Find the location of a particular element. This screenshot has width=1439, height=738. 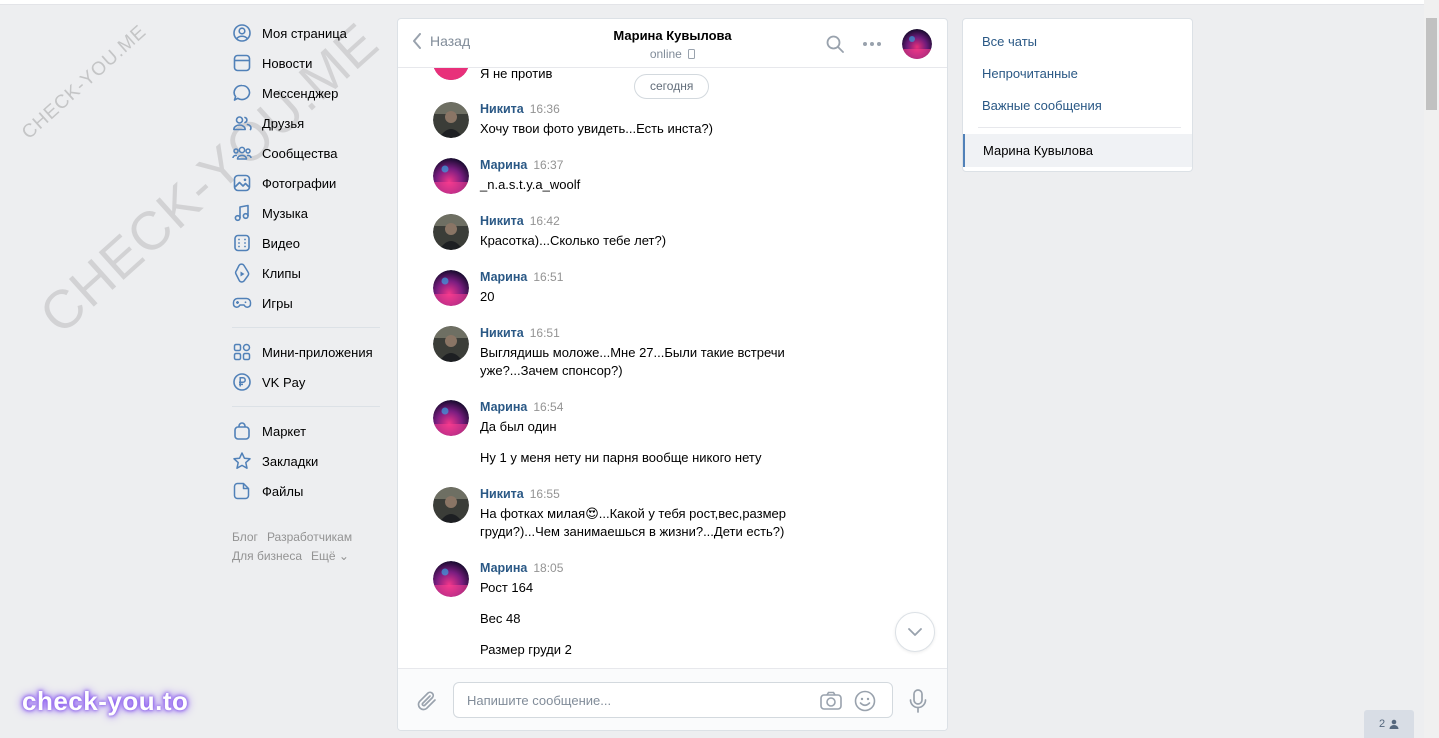

sidebar-item-video: Видео is located at coordinates (308, 243).